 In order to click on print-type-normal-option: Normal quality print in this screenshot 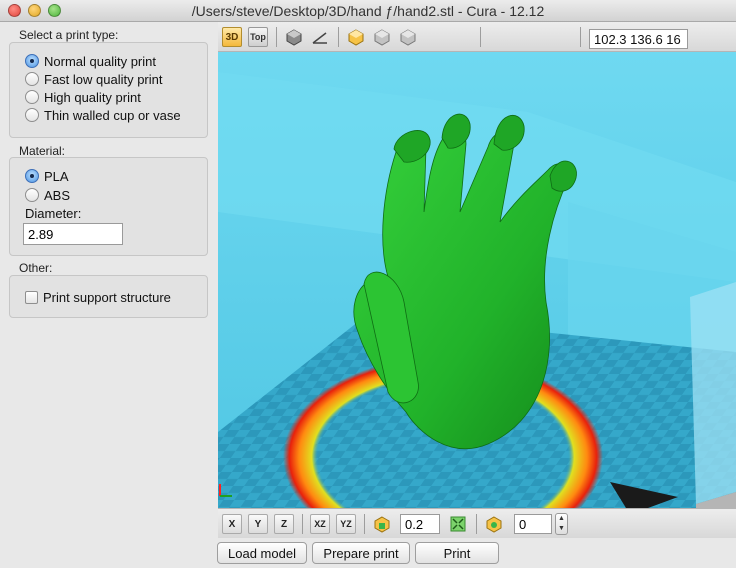, I will do `click(90, 61)`.